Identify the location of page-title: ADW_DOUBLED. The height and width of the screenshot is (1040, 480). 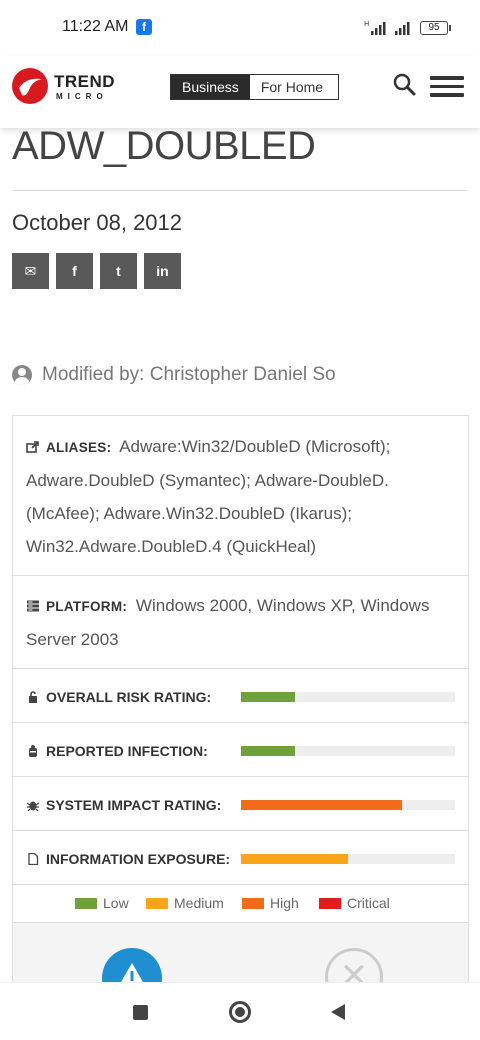
(164, 146).